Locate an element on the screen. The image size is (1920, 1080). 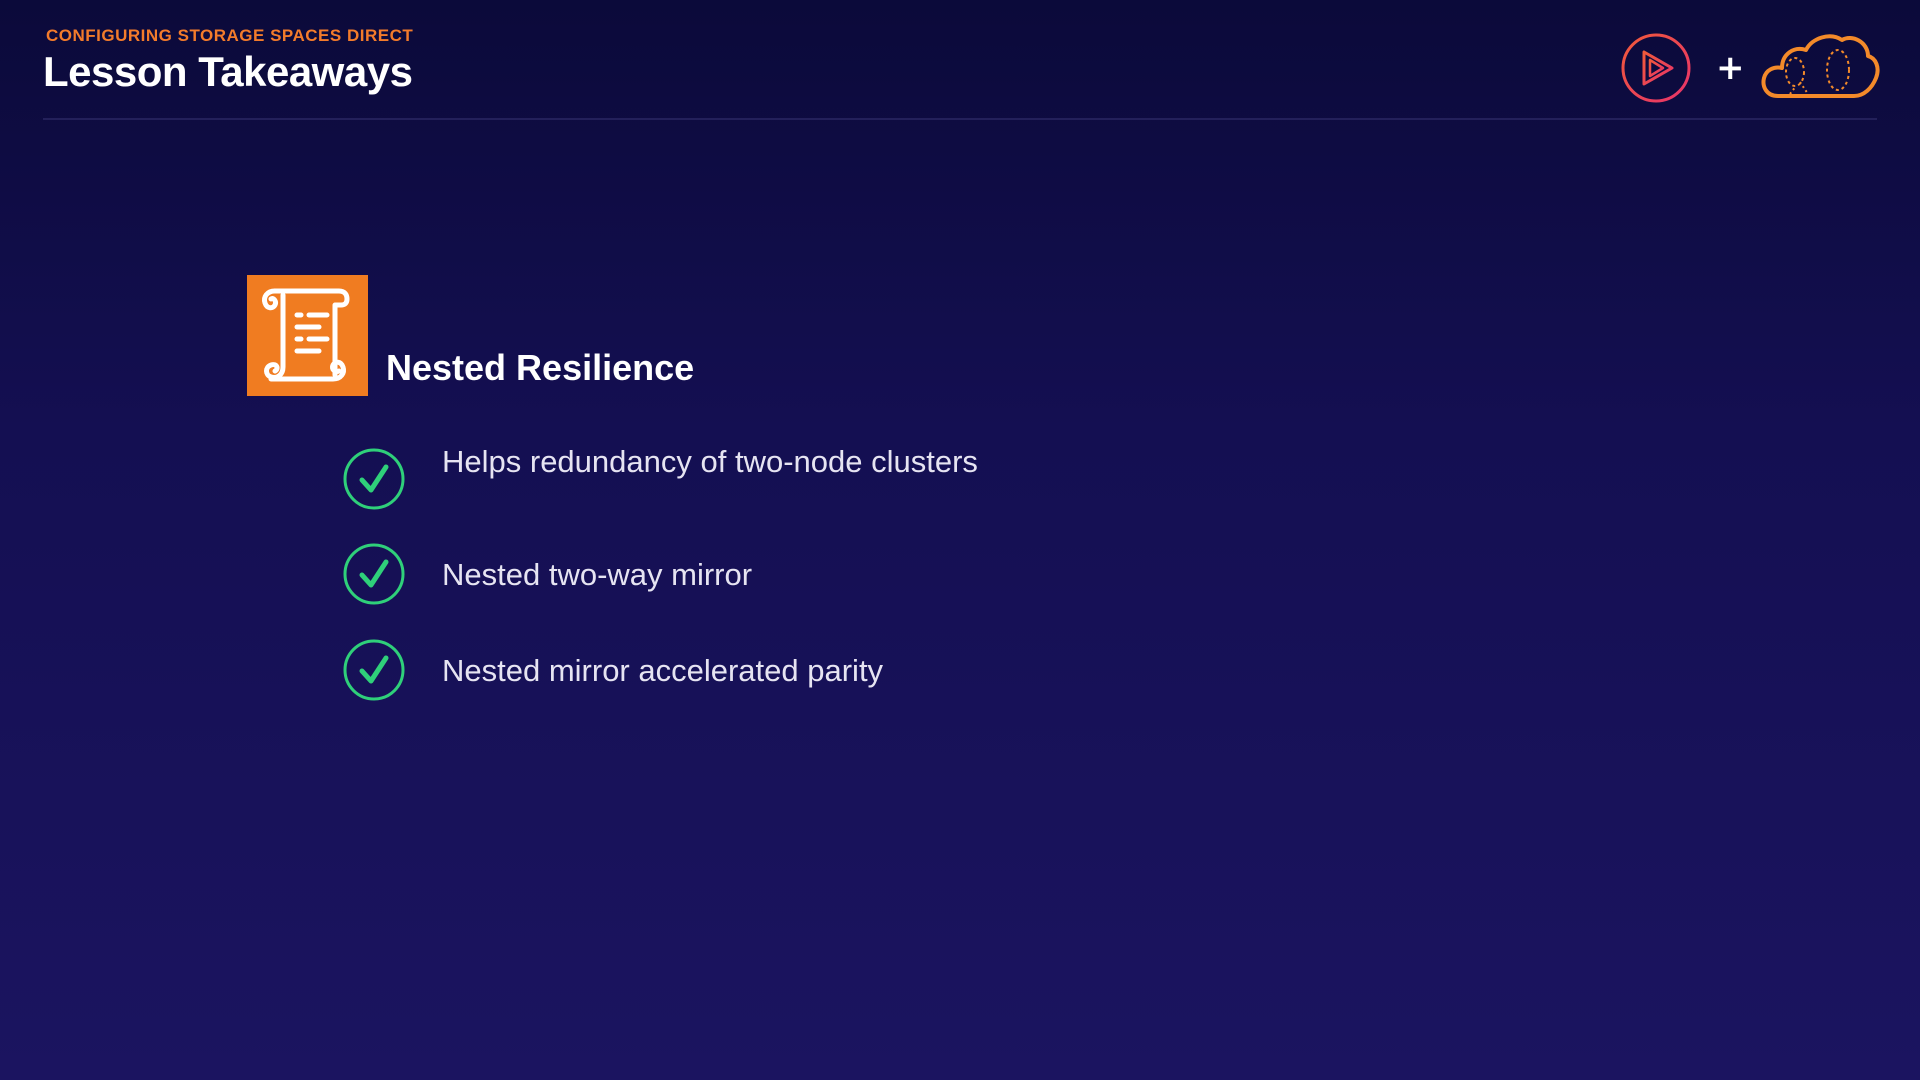
list-item-text: Nested mirror accelerated parity is located at coordinates (663, 670).